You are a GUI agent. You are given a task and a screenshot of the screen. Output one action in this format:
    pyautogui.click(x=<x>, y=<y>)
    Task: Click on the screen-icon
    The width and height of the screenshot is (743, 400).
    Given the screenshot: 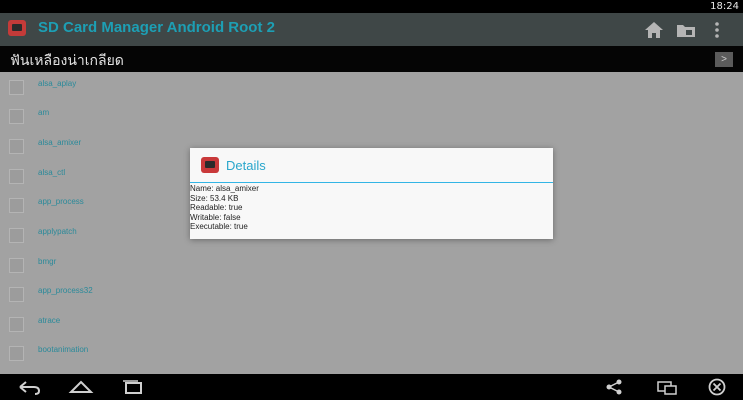 What is the action you would take?
    pyautogui.click(x=667, y=387)
    